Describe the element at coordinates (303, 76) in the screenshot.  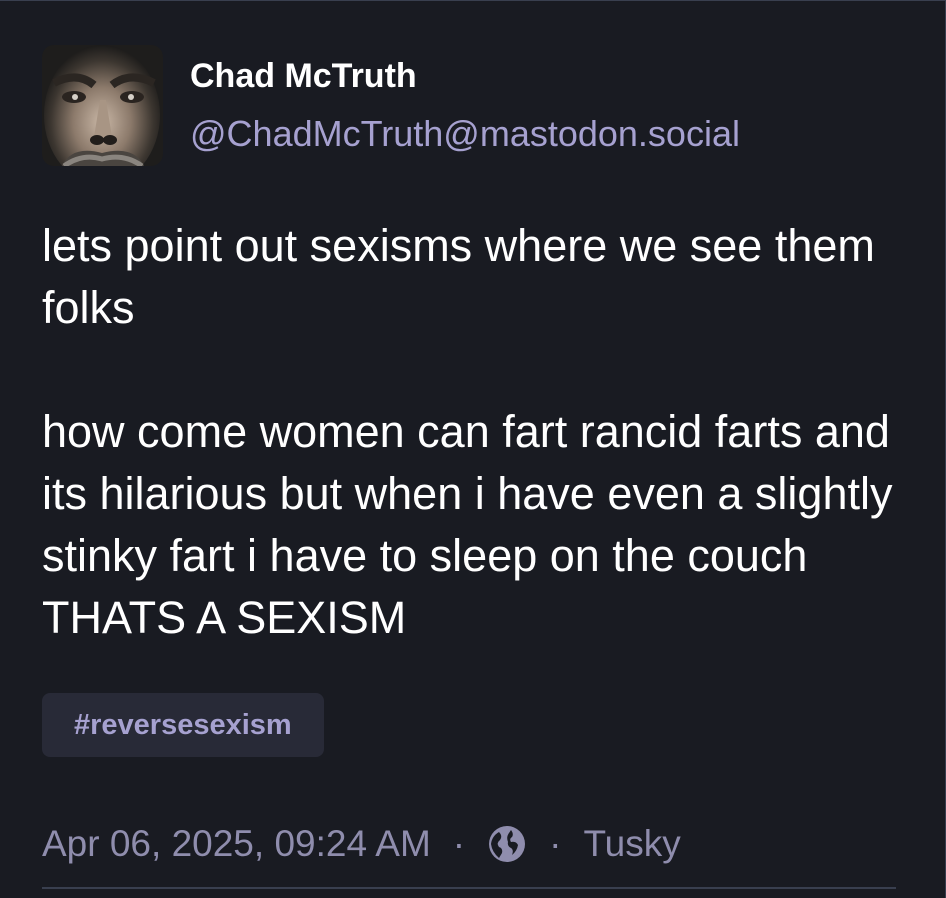
I see `display-name: Chad McTruth` at that location.